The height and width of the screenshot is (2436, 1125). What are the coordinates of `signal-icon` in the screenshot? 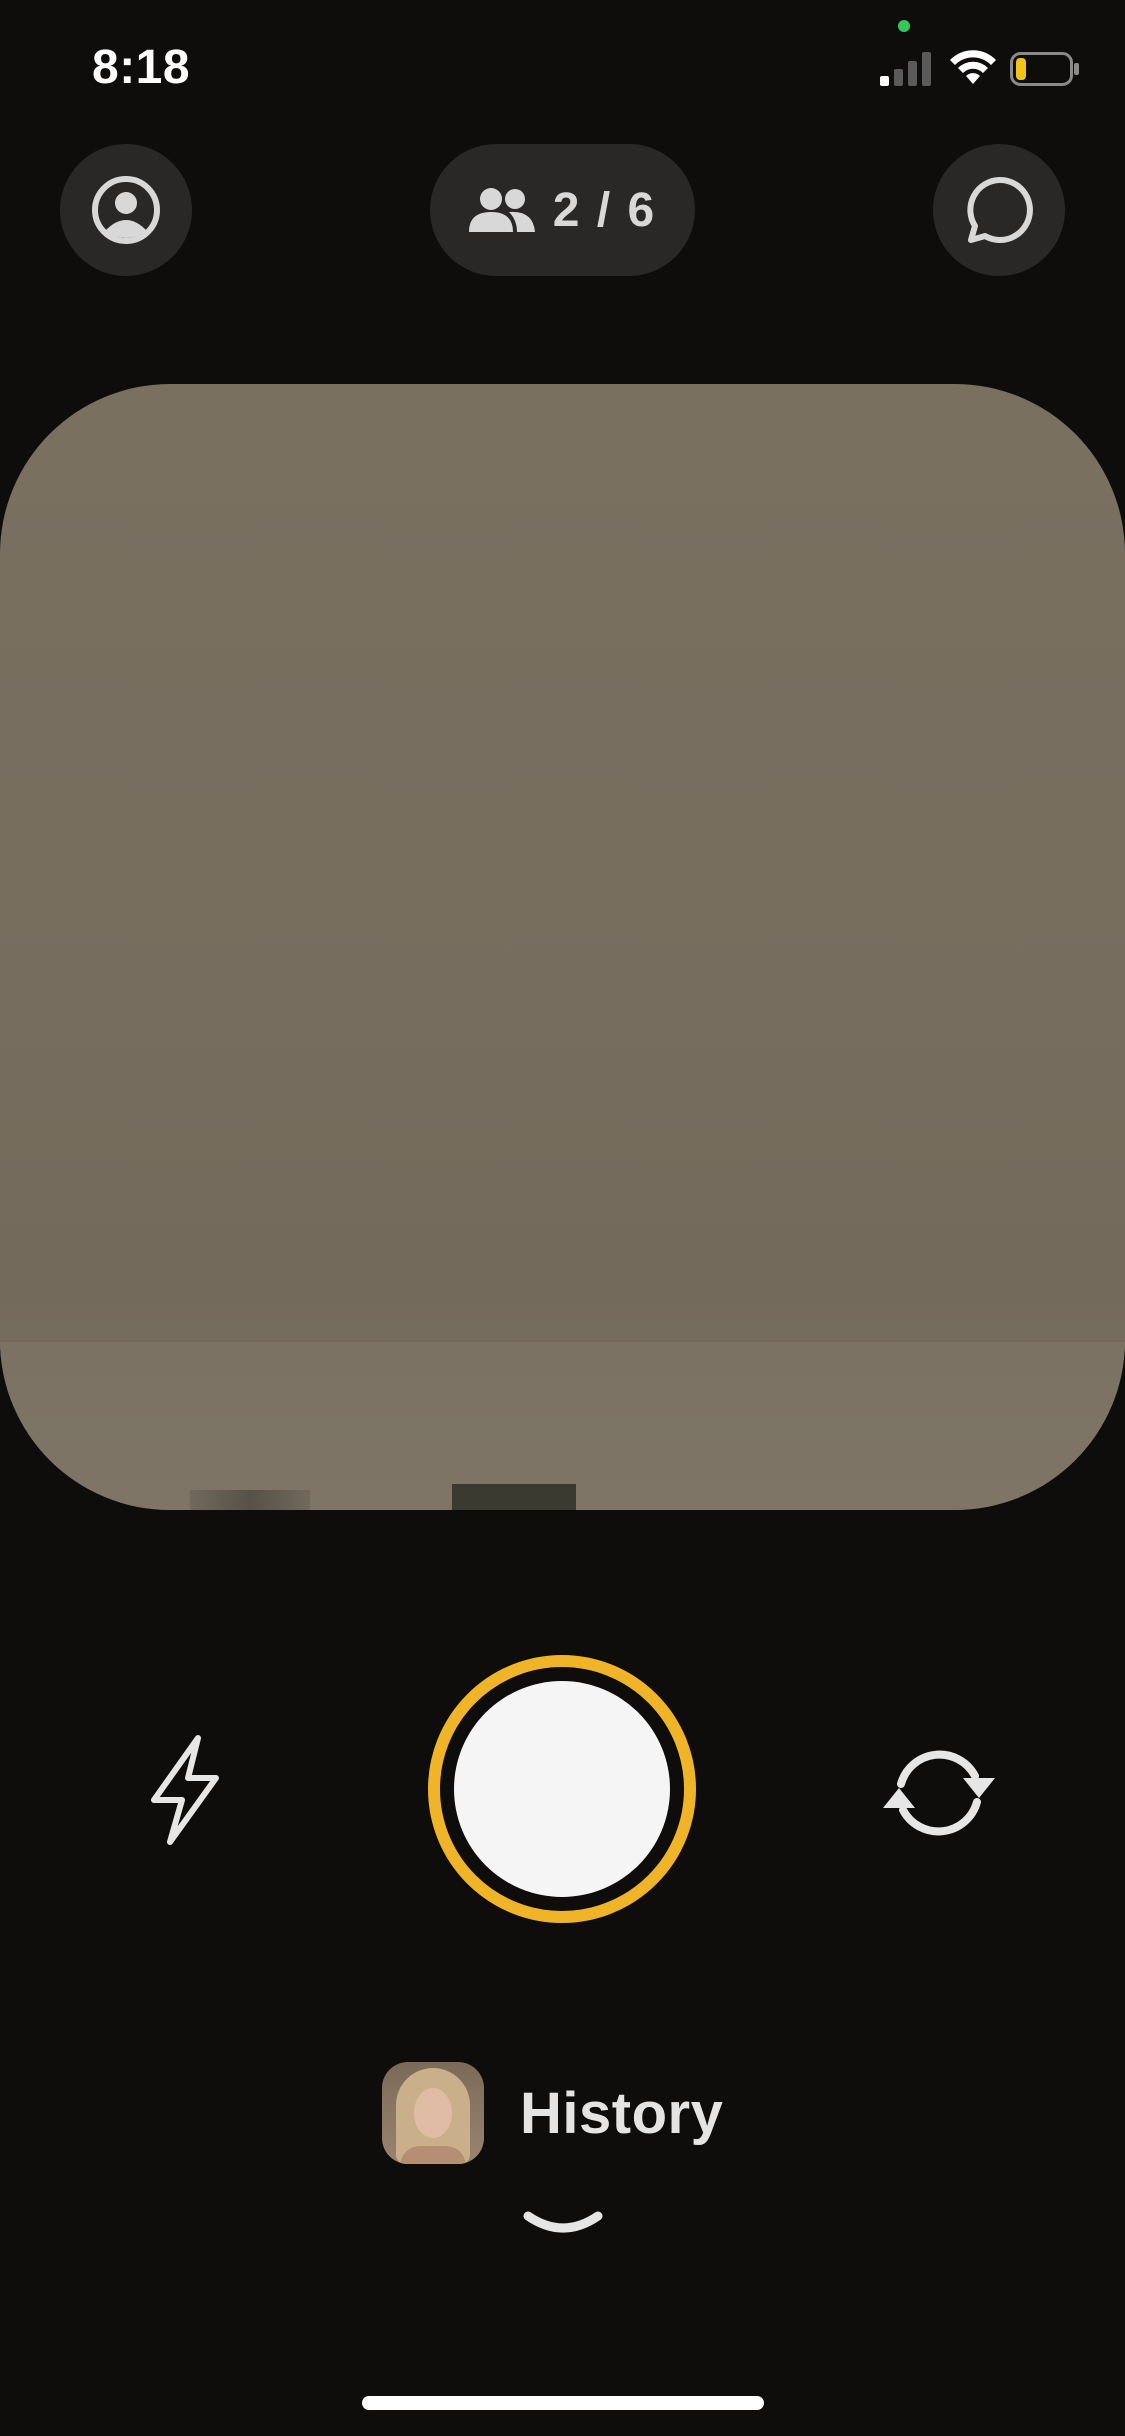 It's located at (905, 69).